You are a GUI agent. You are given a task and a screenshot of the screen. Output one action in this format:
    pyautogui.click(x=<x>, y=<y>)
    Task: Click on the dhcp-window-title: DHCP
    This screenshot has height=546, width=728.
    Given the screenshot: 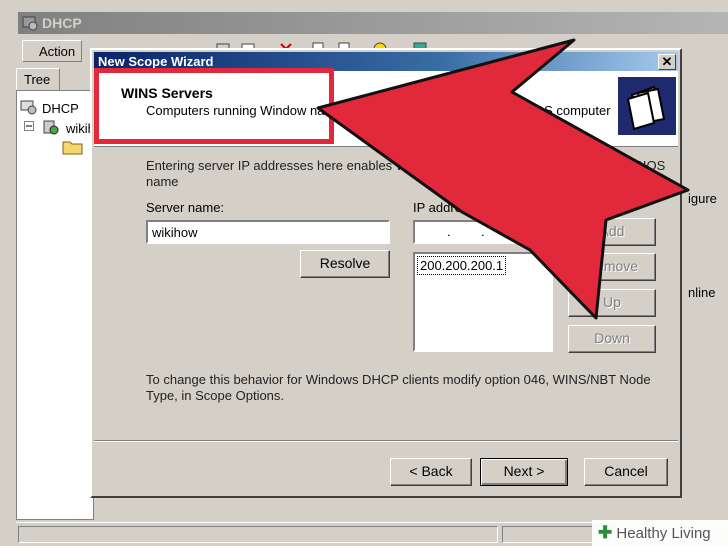 What is the action you would take?
    pyautogui.click(x=62, y=23)
    